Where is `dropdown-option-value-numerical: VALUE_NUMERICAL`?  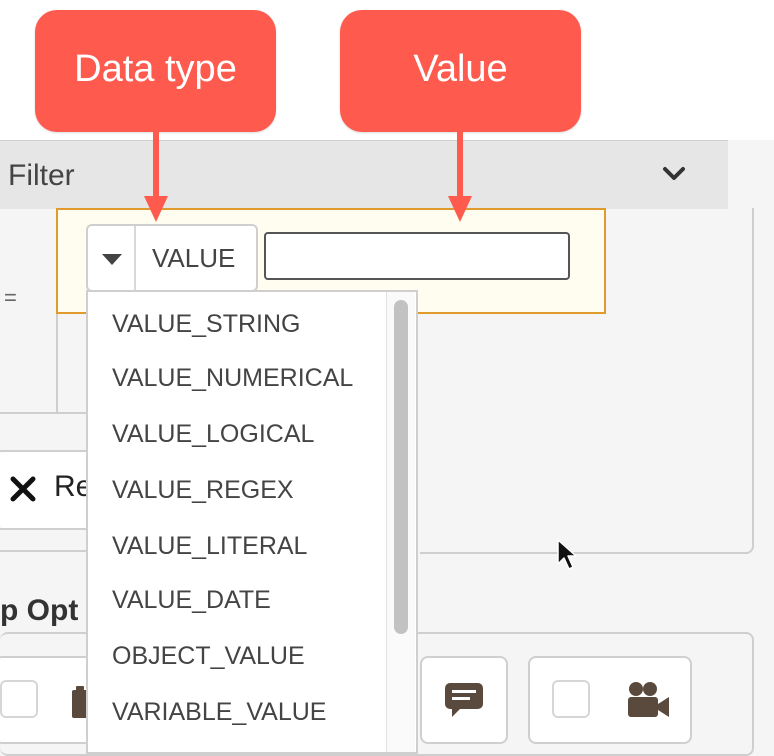
dropdown-option-value-numerical: VALUE_NUMERICAL is located at coordinates (232, 378).